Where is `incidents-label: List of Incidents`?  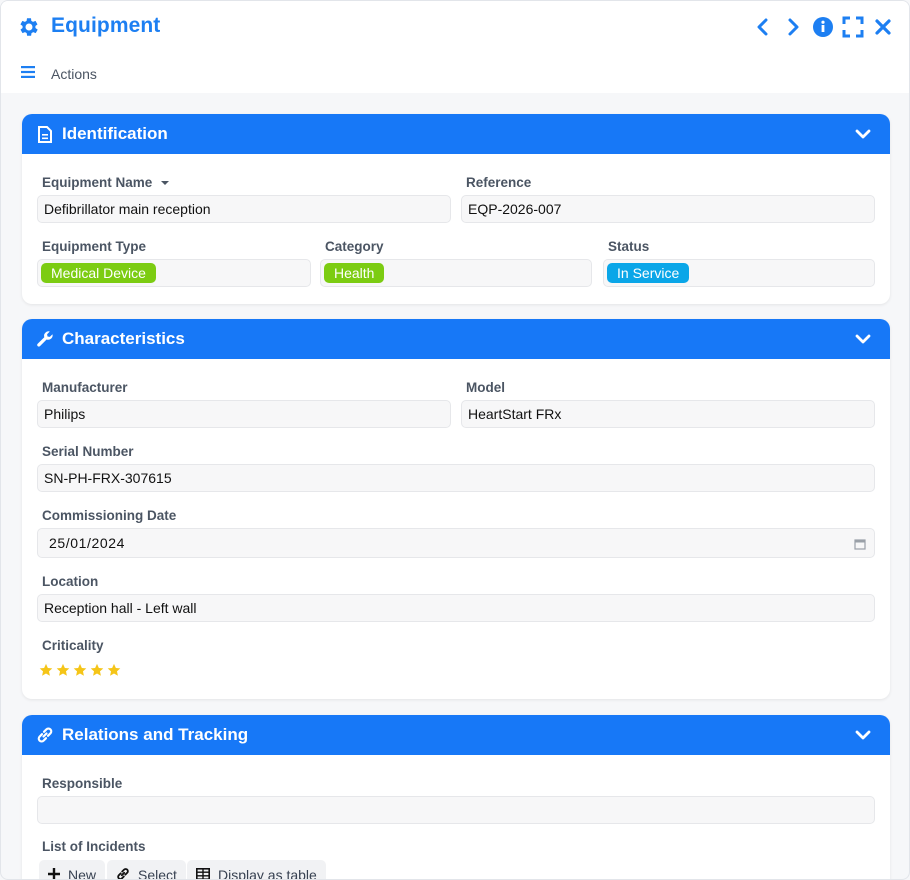 incidents-label: List of Incidents is located at coordinates (94, 846).